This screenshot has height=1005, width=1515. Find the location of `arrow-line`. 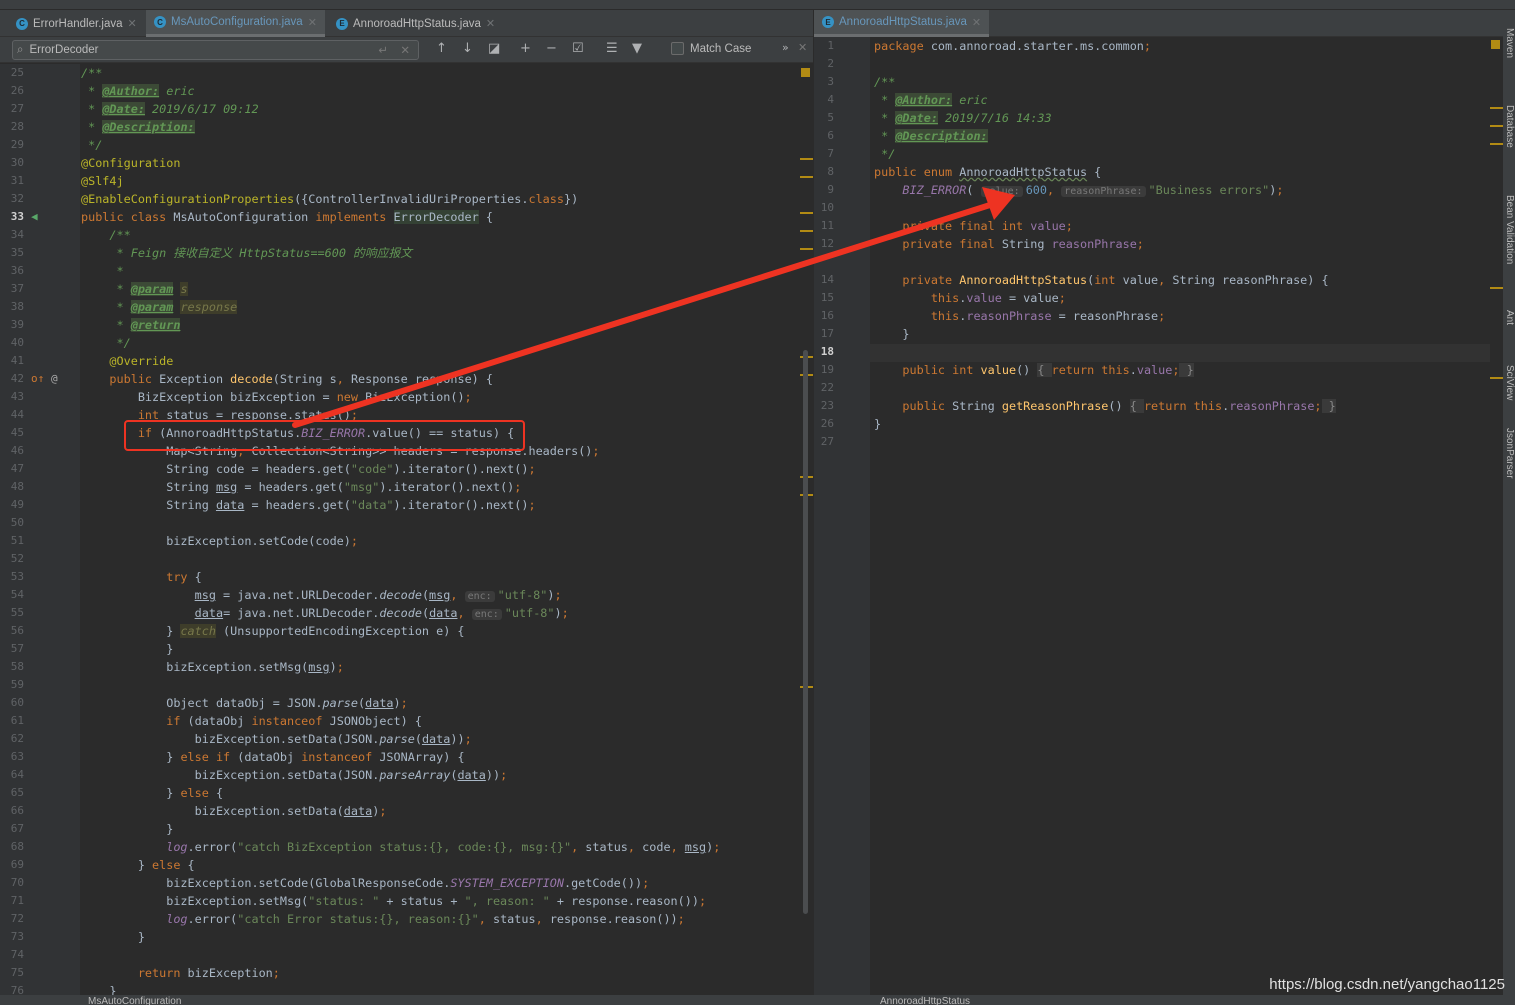

arrow-line is located at coordinates (642, 315).